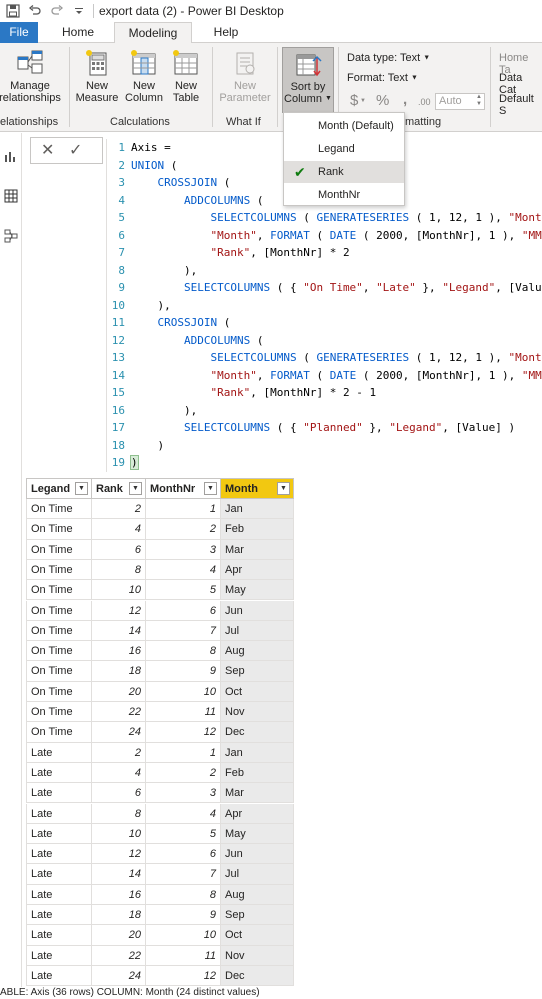 This screenshot has width=542, height=999. I want to click on table-cell-monthnr: 4, so click(183, 813).